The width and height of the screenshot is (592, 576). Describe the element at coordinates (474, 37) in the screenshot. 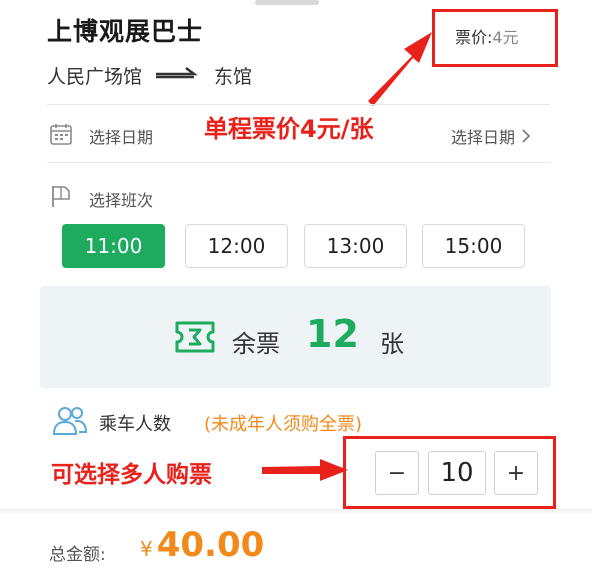

I see `ticket-price-label: 票价:` at that location.